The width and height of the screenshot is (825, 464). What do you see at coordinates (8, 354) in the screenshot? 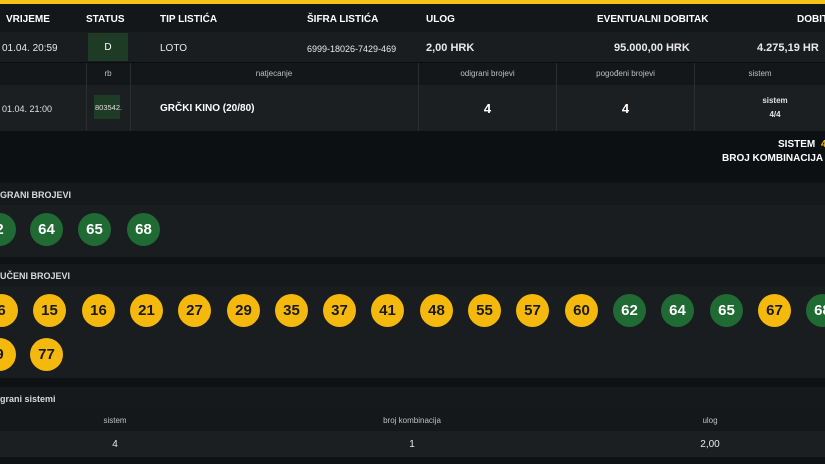
I see `number-ball: 9` at bounding box center [8, 354].